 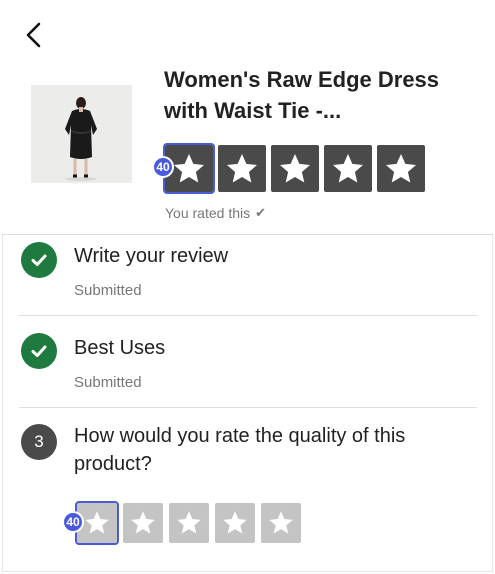 I want to click on check-icon: ✔, so click(x=261, y=212).